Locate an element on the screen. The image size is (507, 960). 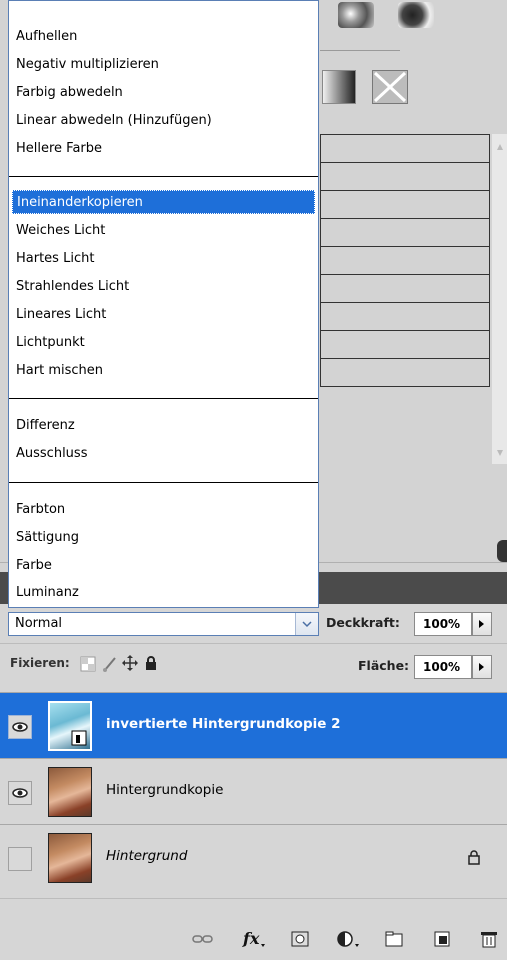
link-icon is located at coordinates (203, 939).